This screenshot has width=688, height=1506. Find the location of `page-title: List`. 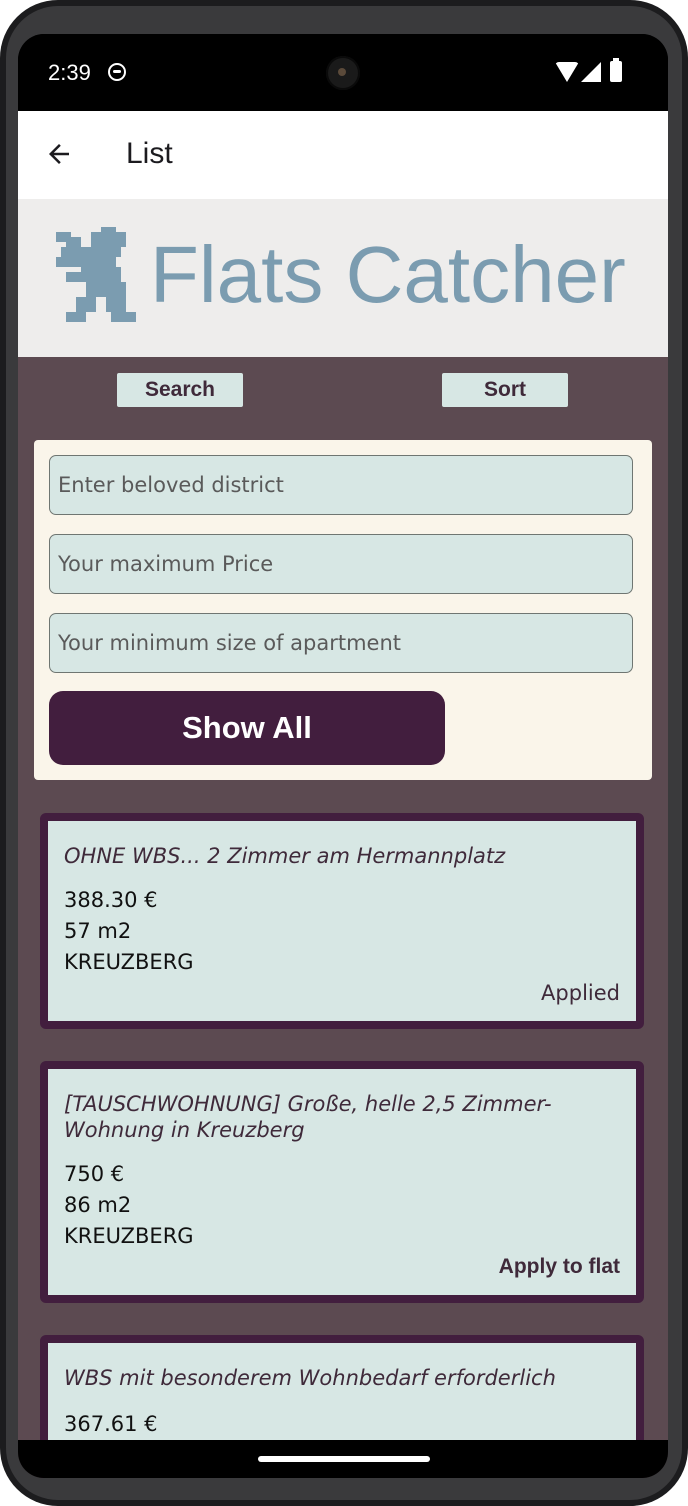

page-title: List is located at coordinates (149, 153).